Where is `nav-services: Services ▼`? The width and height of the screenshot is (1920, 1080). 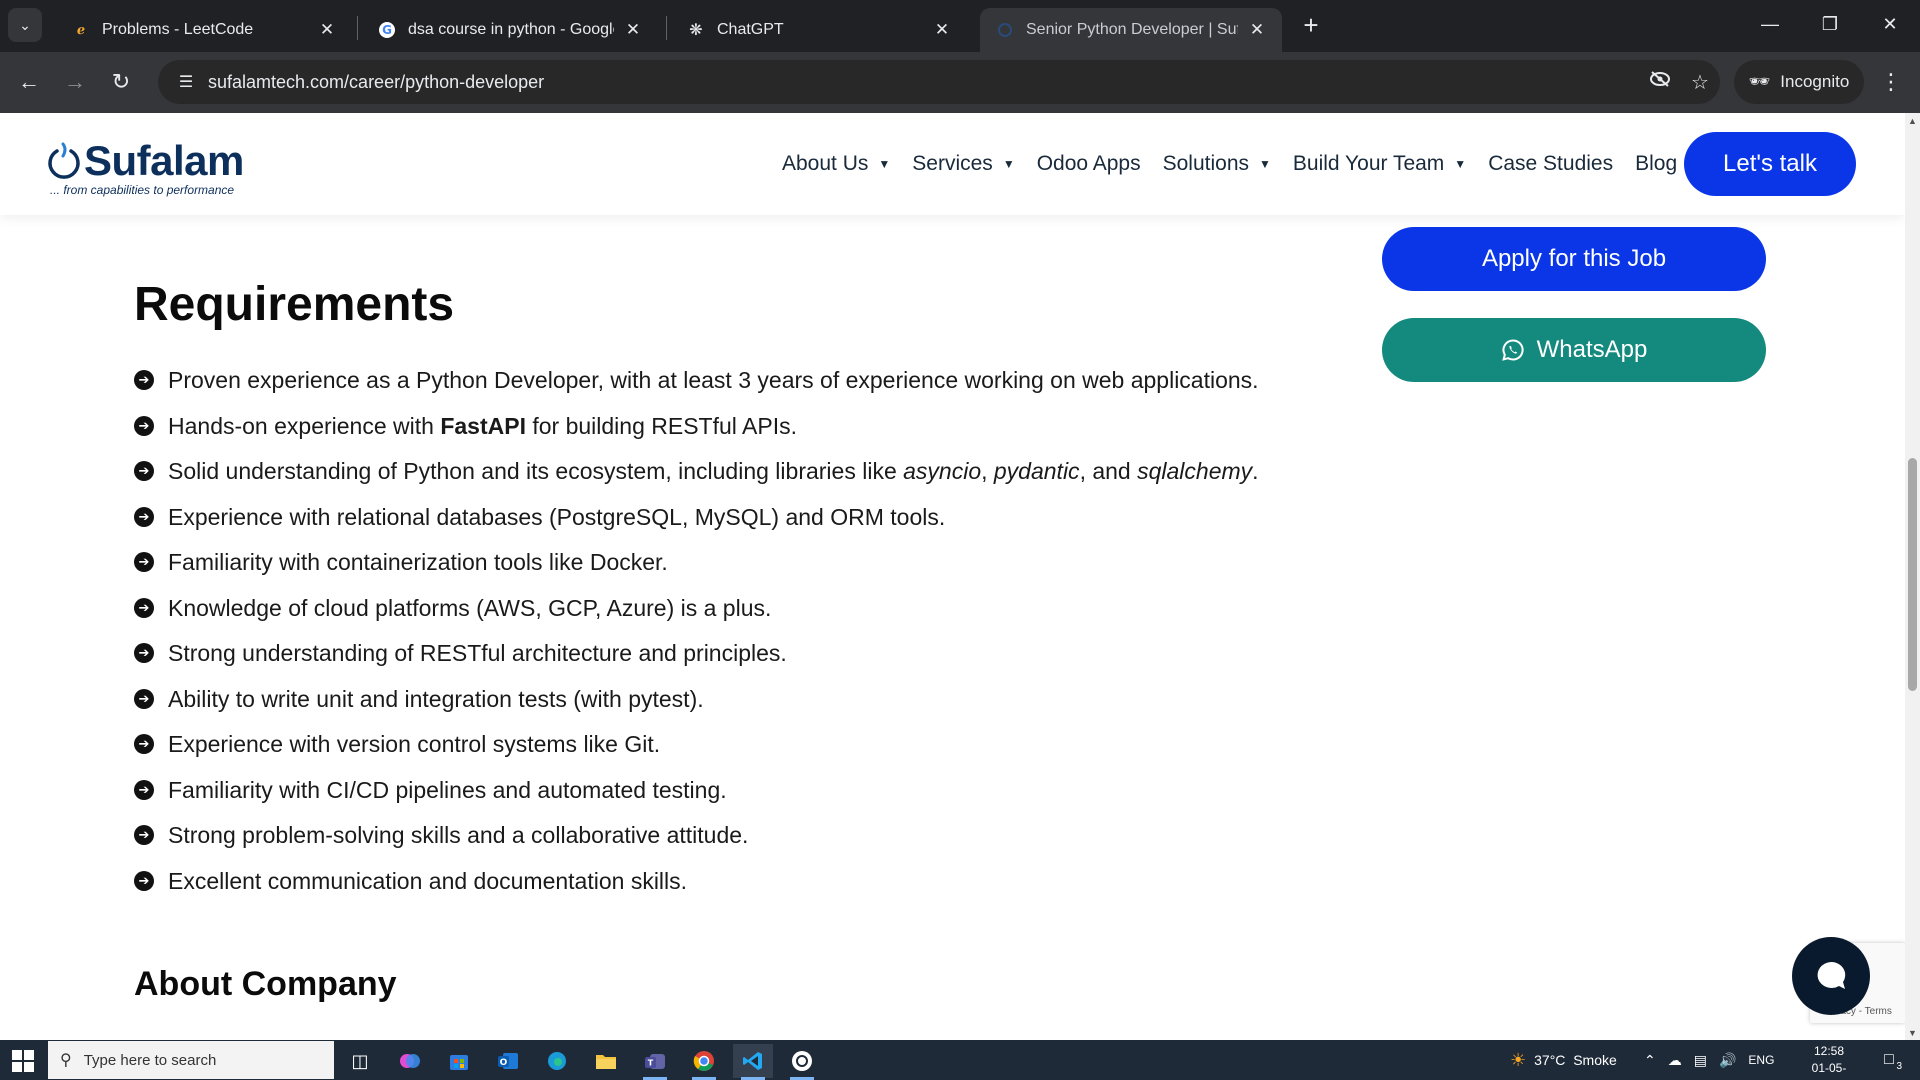
nav-services: Services ▼ is located at coordinates (963, 164).